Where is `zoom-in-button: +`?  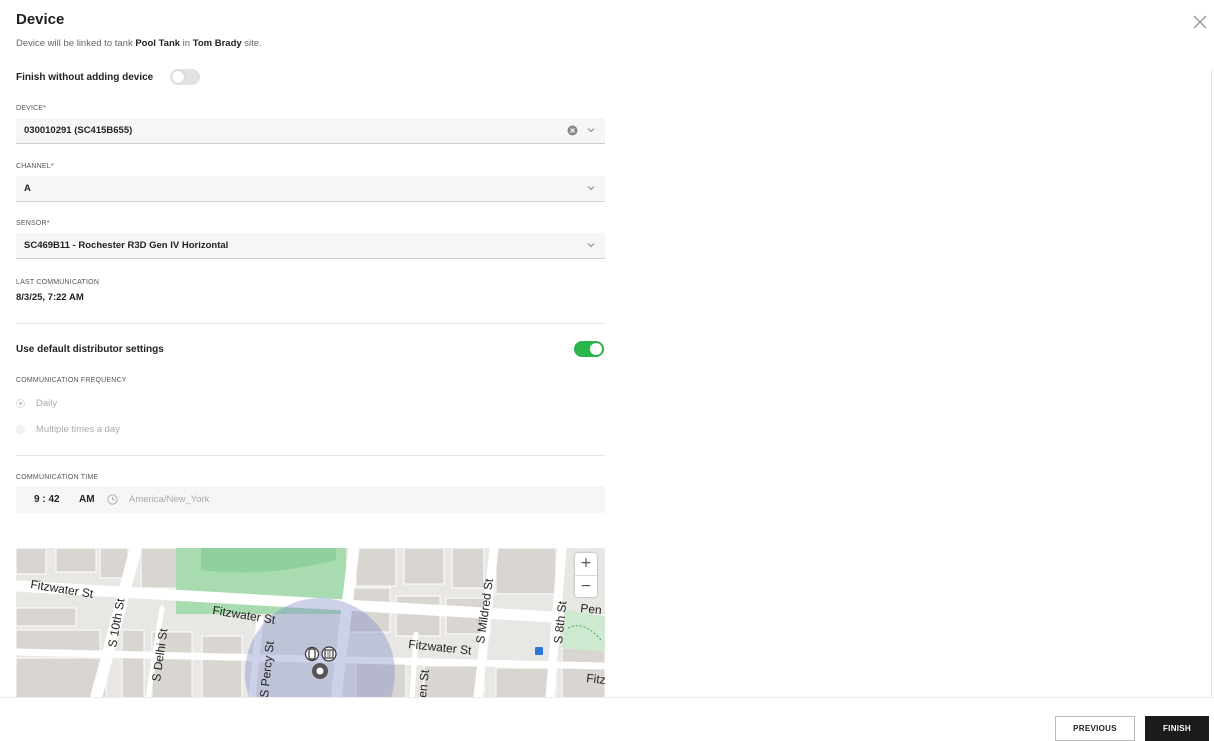 zoom-in-button: + is located at coordinates (586, 564).